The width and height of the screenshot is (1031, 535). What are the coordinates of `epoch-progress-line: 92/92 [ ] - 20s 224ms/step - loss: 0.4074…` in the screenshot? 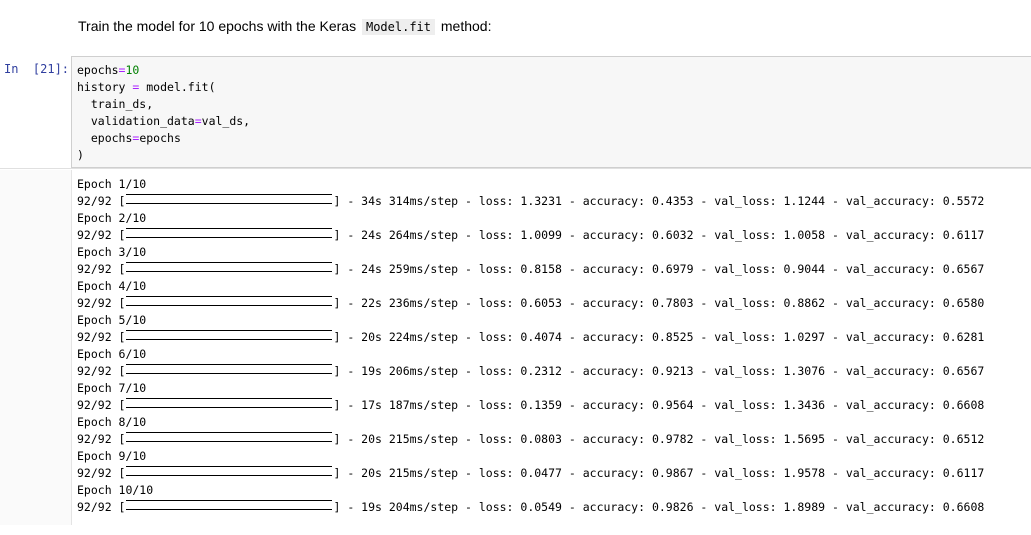 It's located at (530, 337).